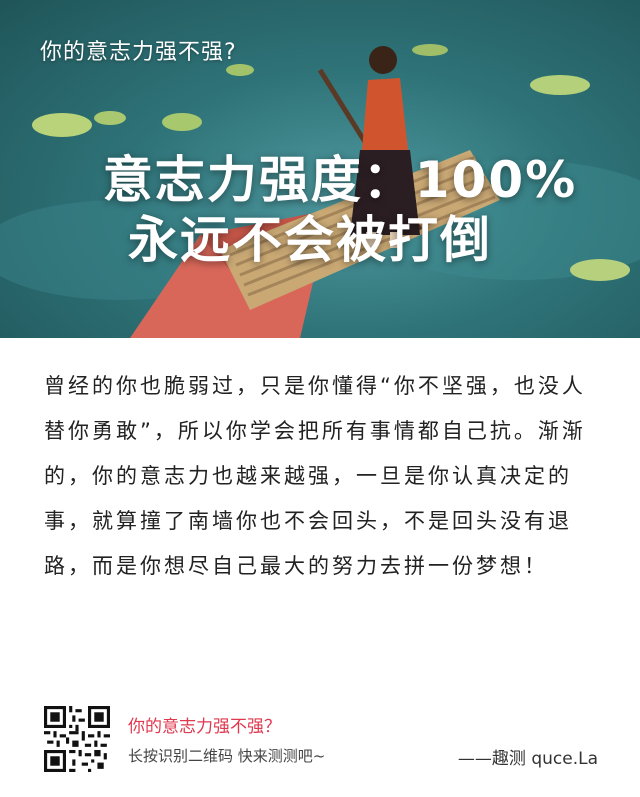  I want to click on result-tagline: 永远不会被打倒, so click(310, 240).